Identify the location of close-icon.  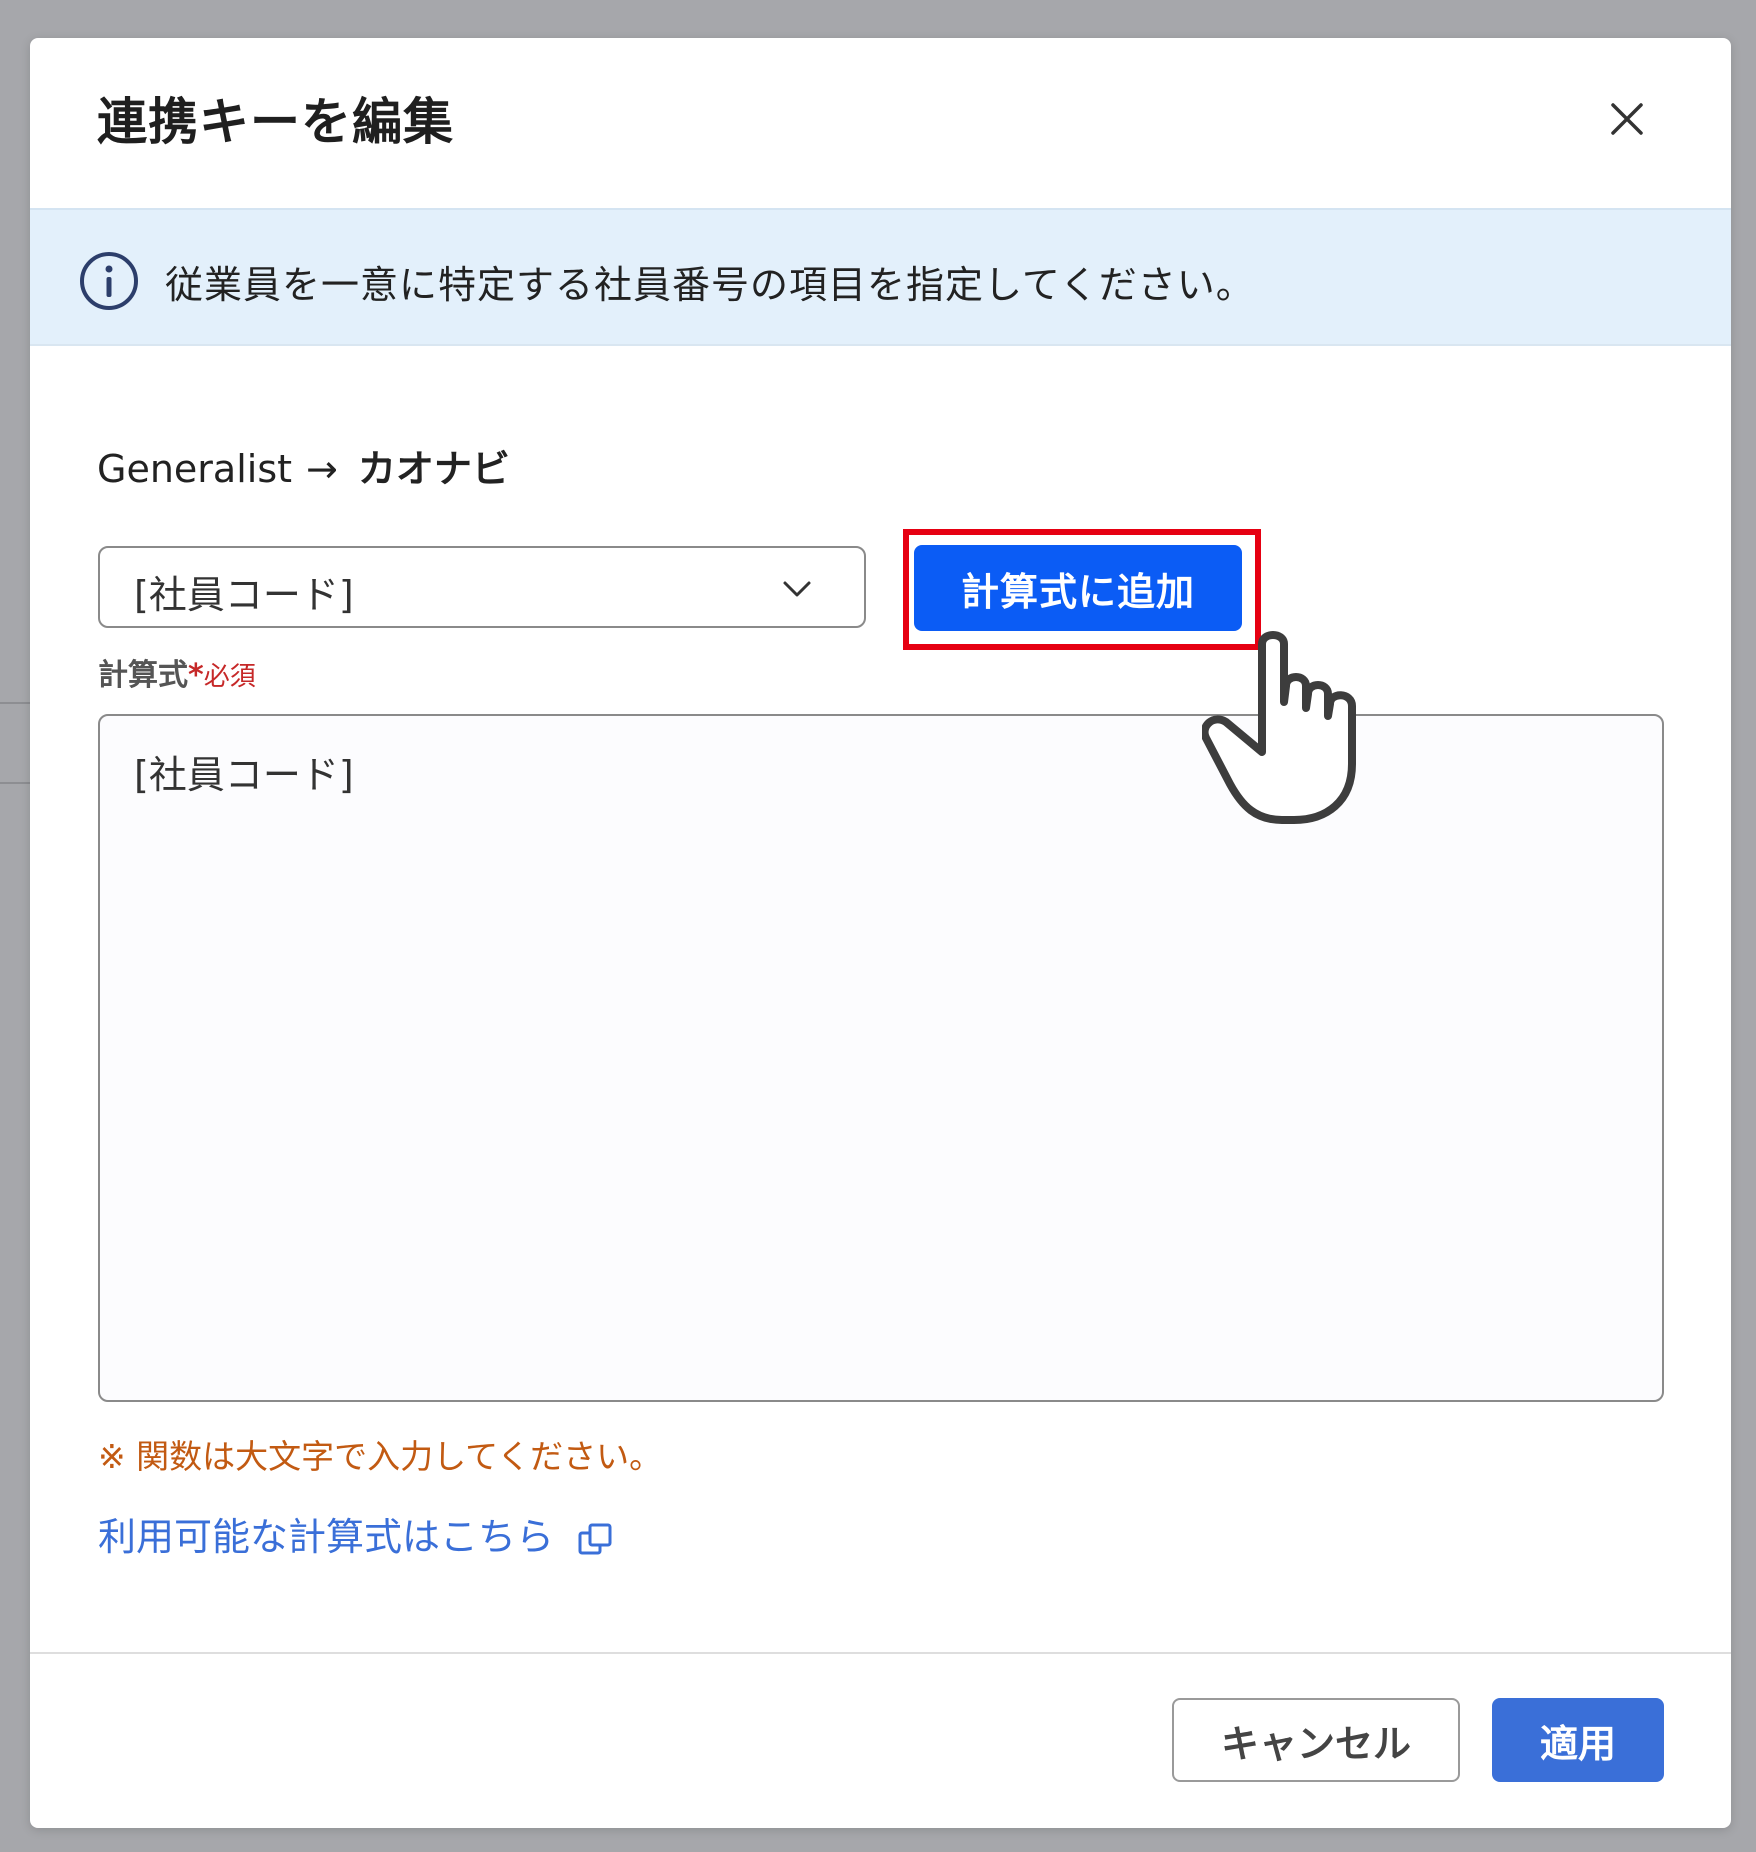
(1627, 119).